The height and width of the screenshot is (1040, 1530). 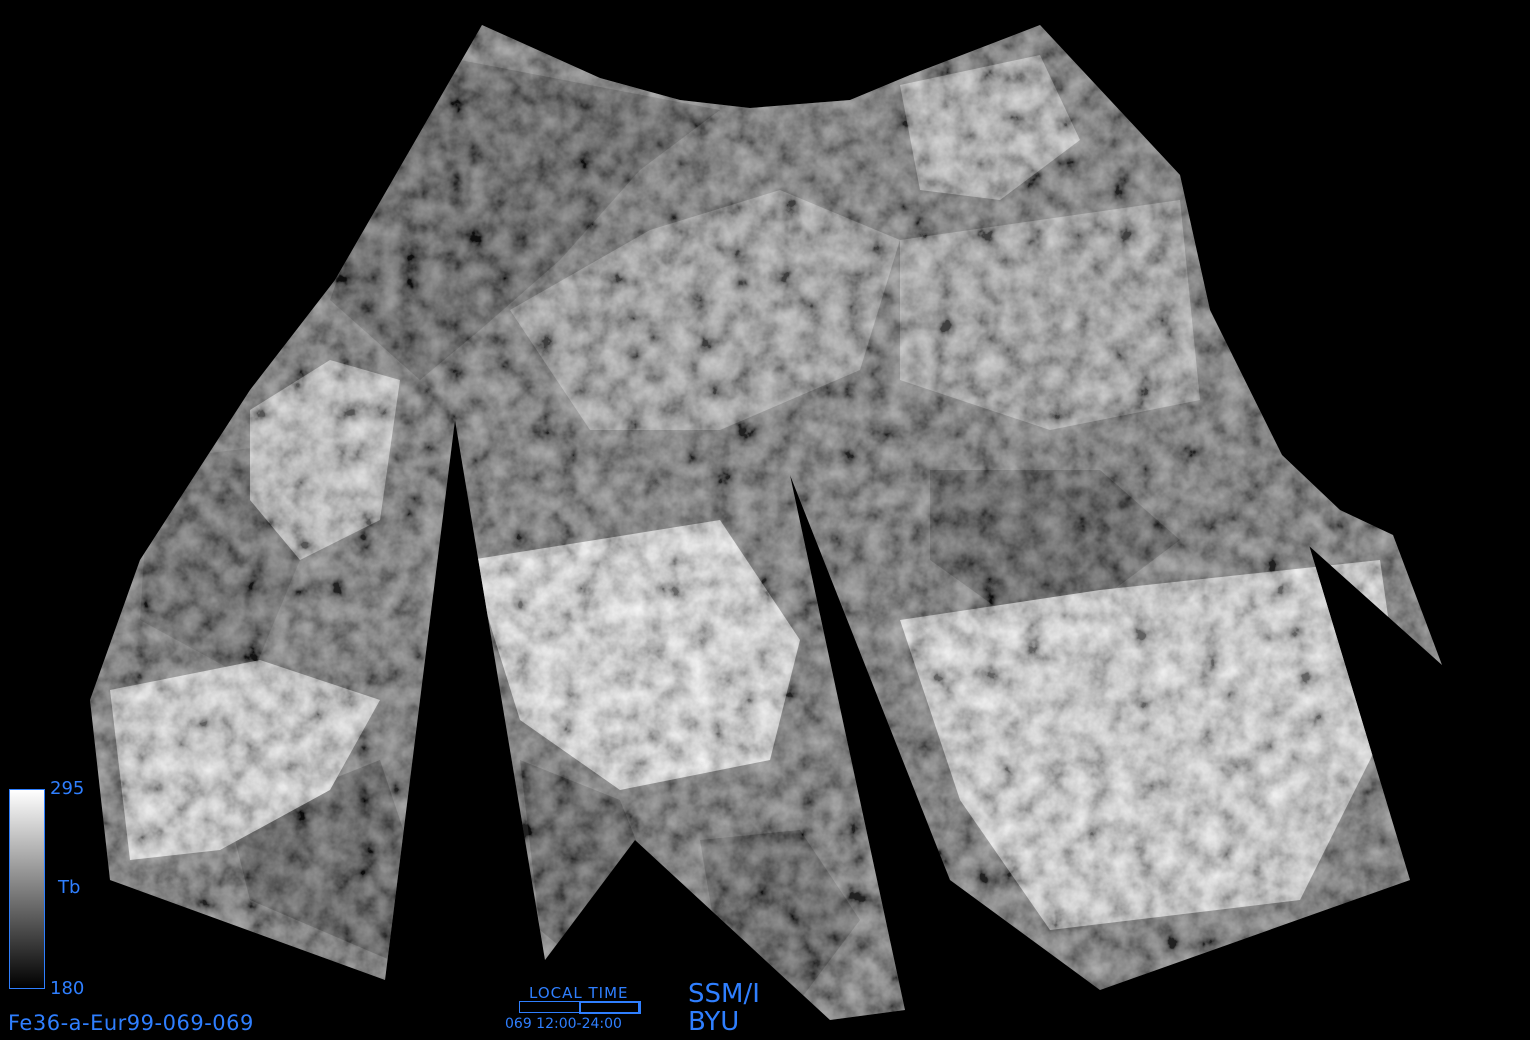 I want to click on local-time-range: 069 12:00-24:00, so click(x=563, y=1024).